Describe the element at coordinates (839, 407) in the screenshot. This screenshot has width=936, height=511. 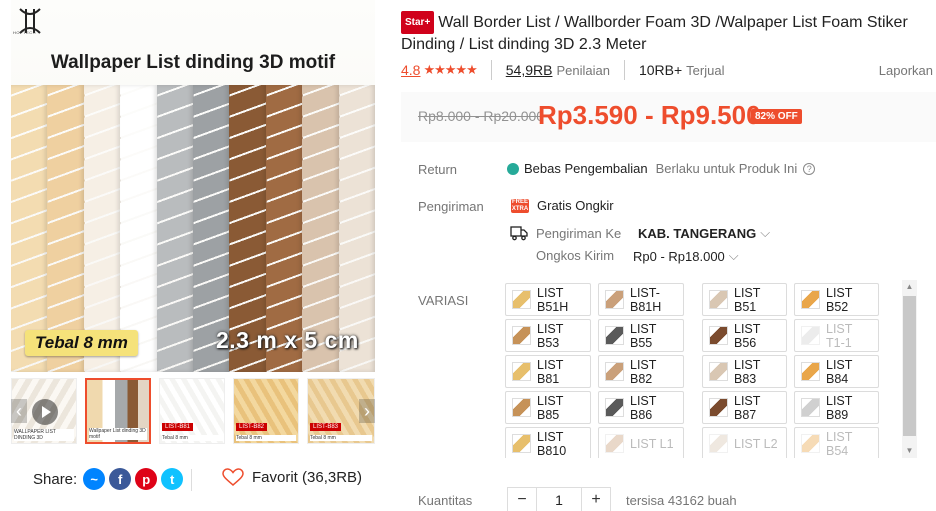
I see `variant-label: LIST B89` at that location.